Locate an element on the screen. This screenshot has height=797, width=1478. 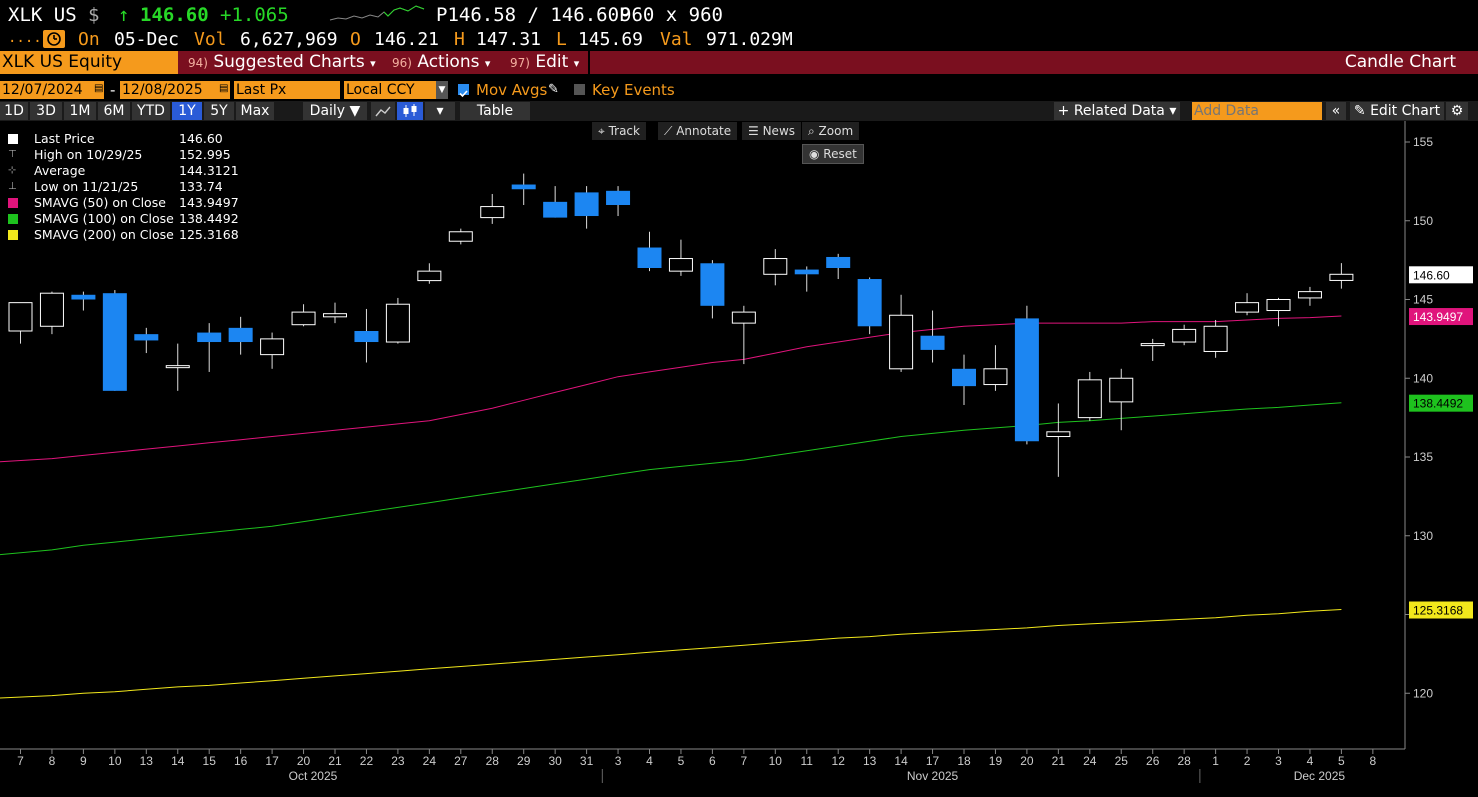
x-tick-label: 30 is located at coordinates (555, 761).